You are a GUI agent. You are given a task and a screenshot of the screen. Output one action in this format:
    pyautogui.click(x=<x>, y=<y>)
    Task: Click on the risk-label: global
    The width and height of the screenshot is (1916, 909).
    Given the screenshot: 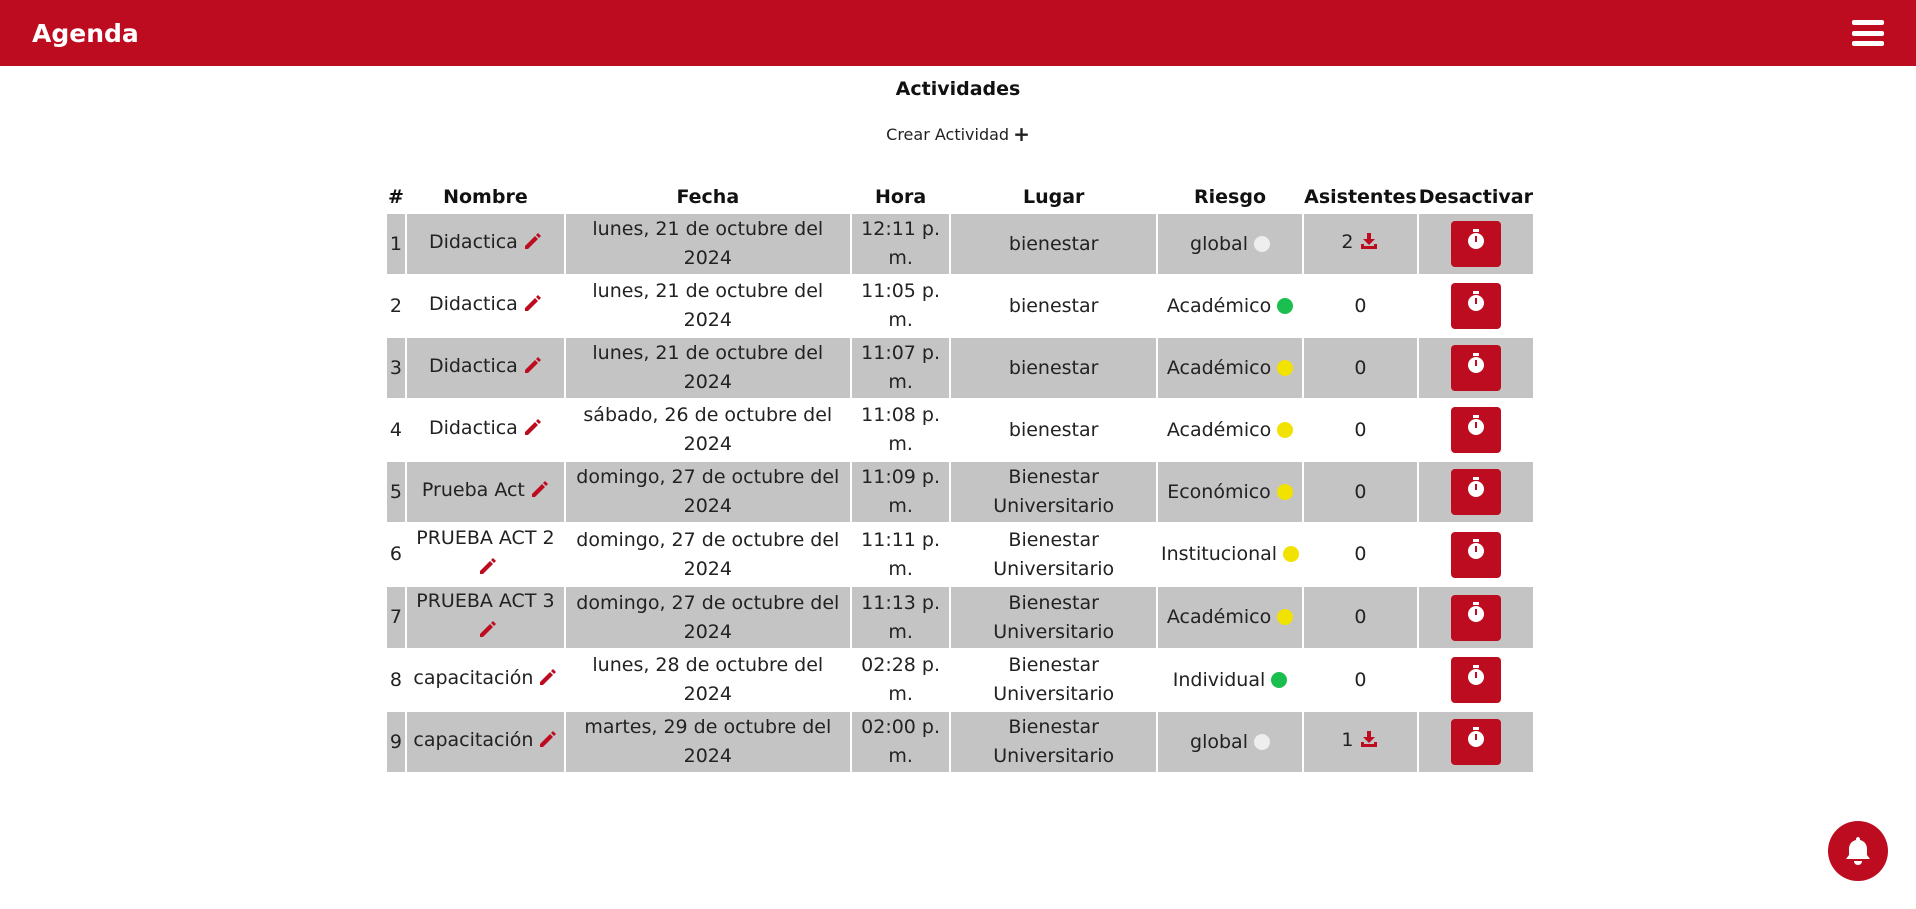 What is the action you would take?
    pyautogui.click(x=1219, y=741)
    